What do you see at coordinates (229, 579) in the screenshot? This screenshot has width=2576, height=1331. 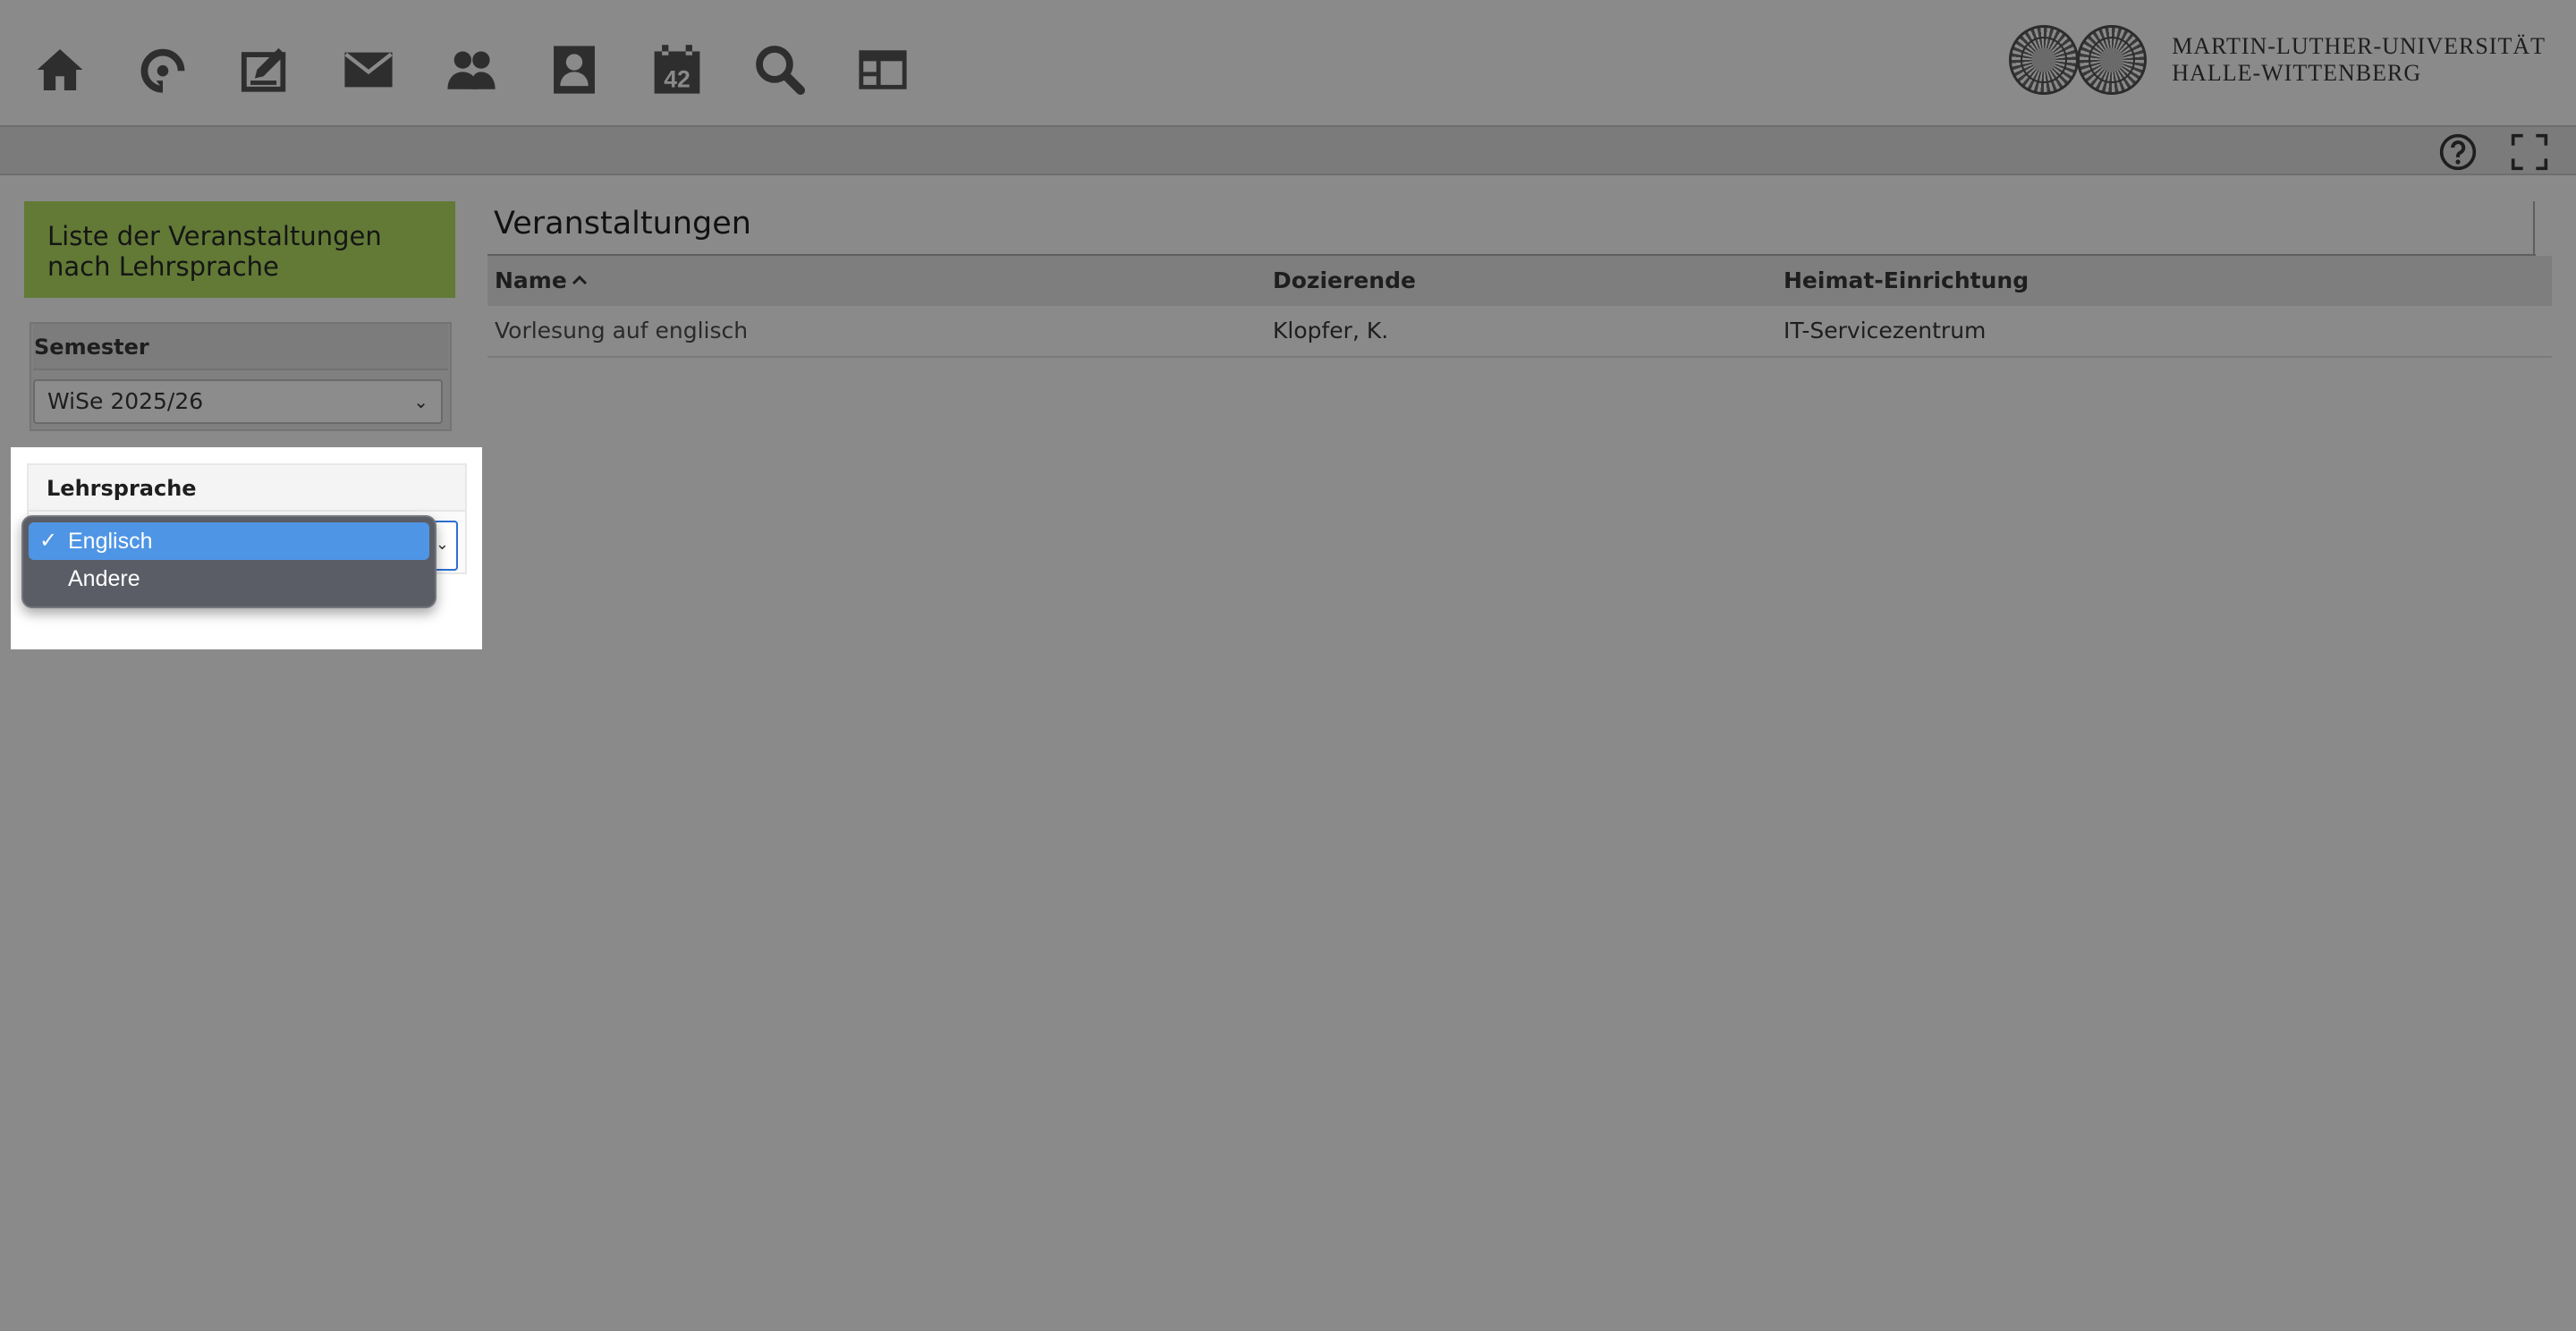 I see `language-option-andere: Andere` at bounding box center [229, 579].